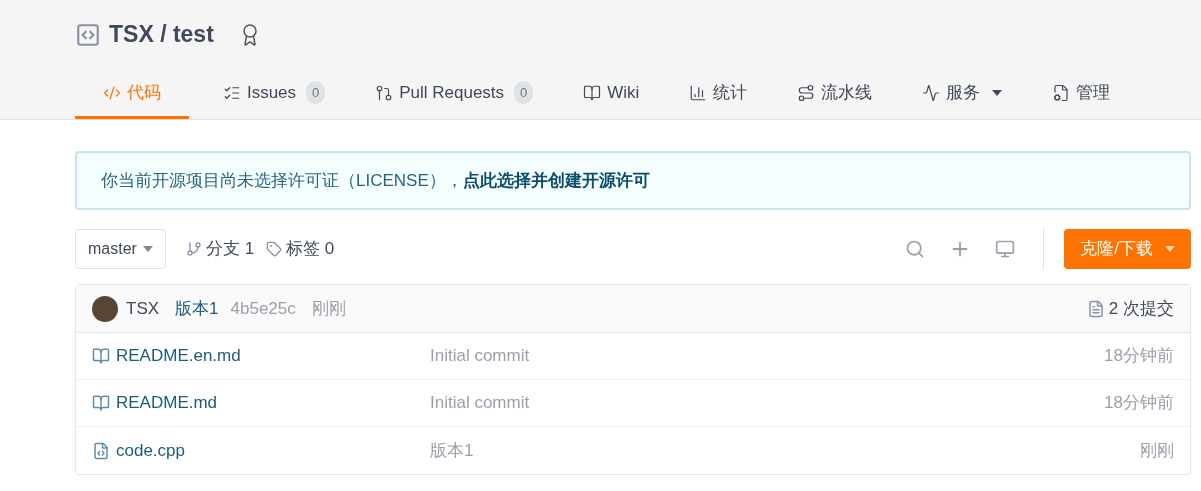 Image resolution: width=1201 pixels, height=491 pixels. Describe the element at coordinates (931, 92) in the screenshot. I see `pulse-icon` at that location.